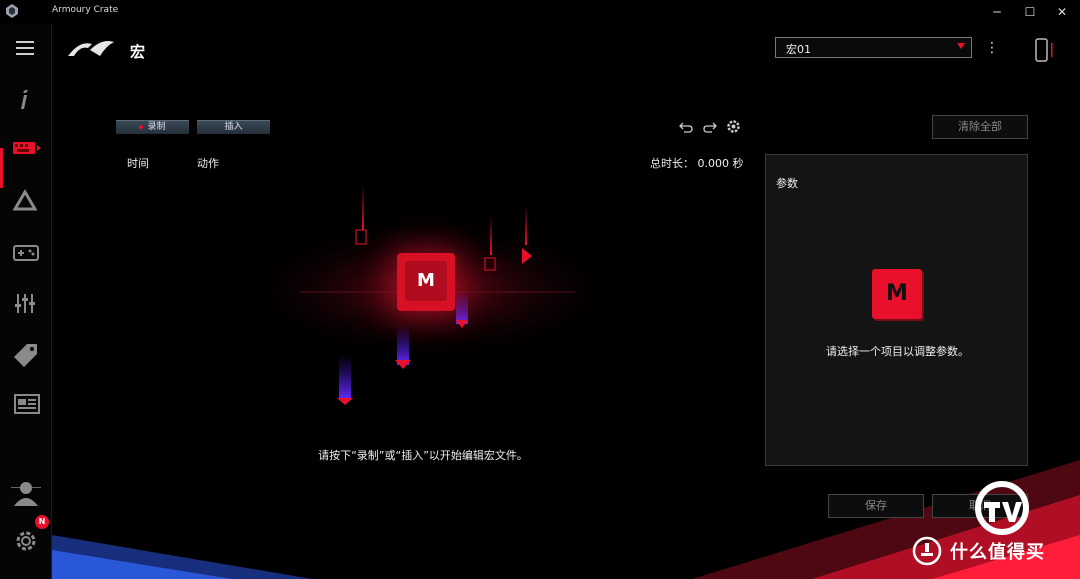 The width and height of the screenshot is (1080, 579). I want to click on device-icon, so click(1045, 50).